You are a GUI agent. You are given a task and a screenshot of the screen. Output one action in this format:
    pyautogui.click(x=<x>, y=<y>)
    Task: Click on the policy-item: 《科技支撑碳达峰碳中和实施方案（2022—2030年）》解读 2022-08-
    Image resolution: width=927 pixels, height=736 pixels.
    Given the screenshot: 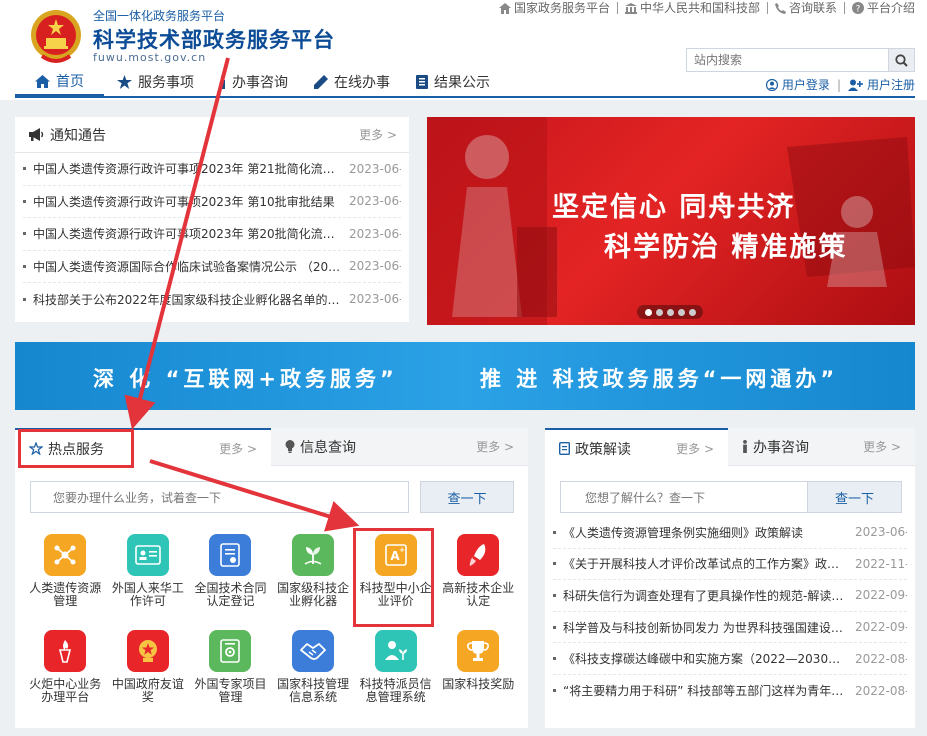 What is the action you would take?
    pyautogui.click(x=730, y=659)
    